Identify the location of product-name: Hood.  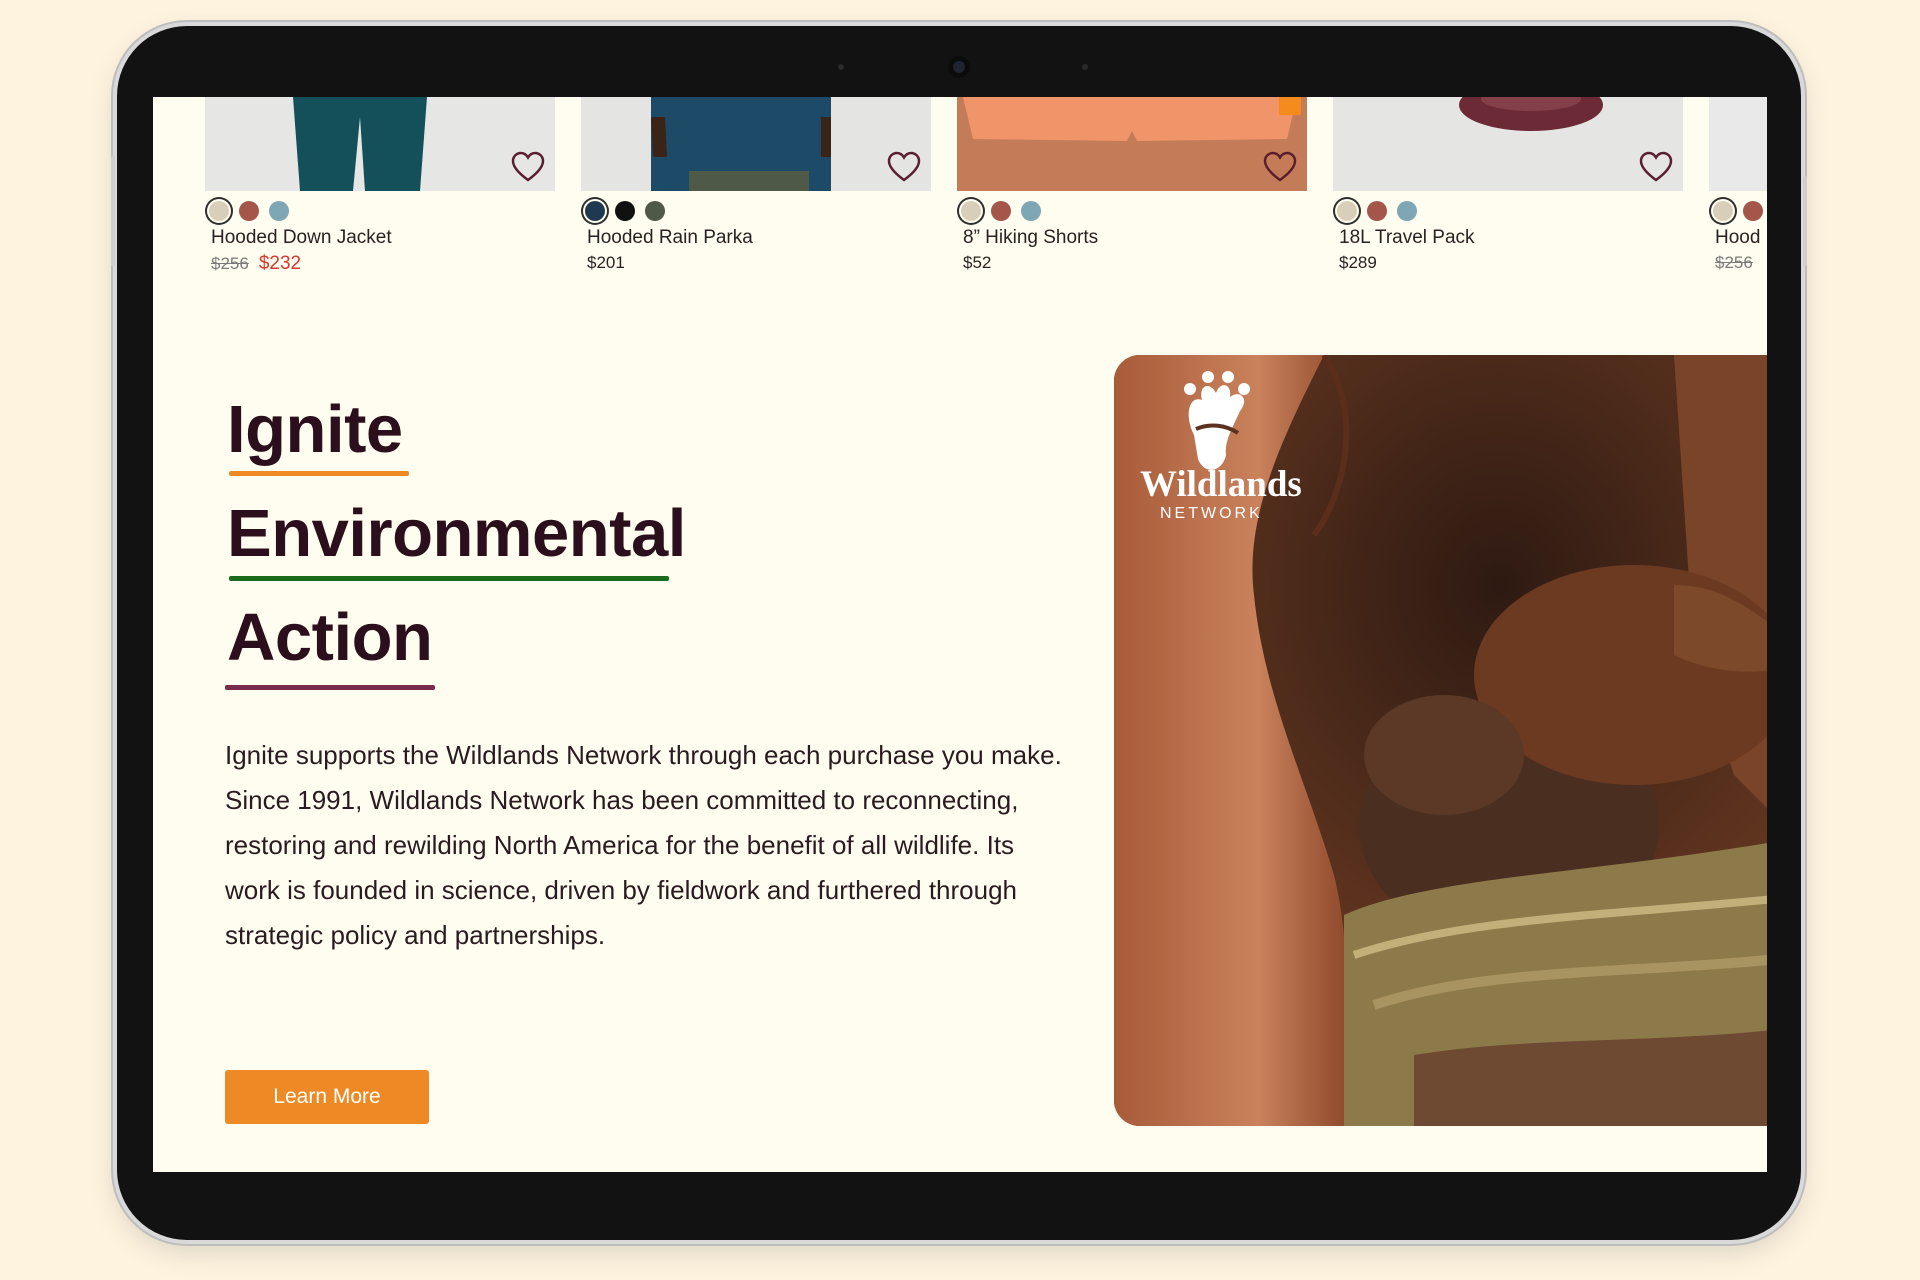
(1737, 238).